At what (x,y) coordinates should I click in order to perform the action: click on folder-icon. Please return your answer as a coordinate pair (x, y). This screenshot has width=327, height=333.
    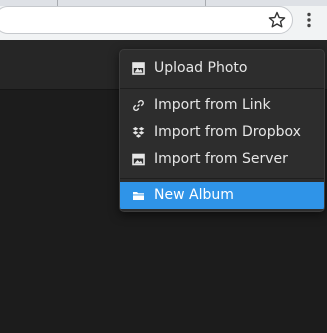
    Looking at the image, I should click on (138, 196).